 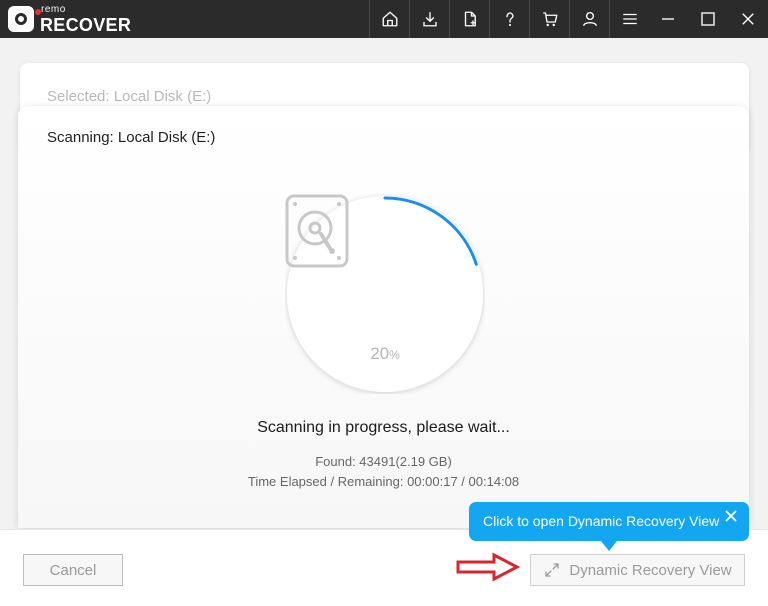 I want to click on download-icon, so click(x=429, y=19).